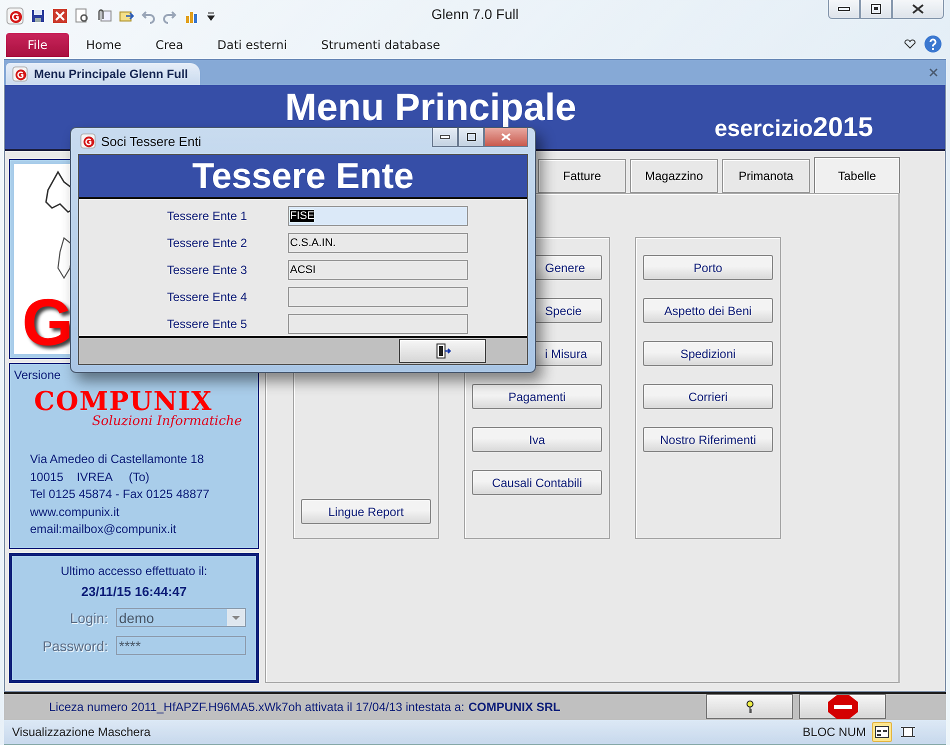  I want to click on section-tab: Magazzino, so click(674, 176).